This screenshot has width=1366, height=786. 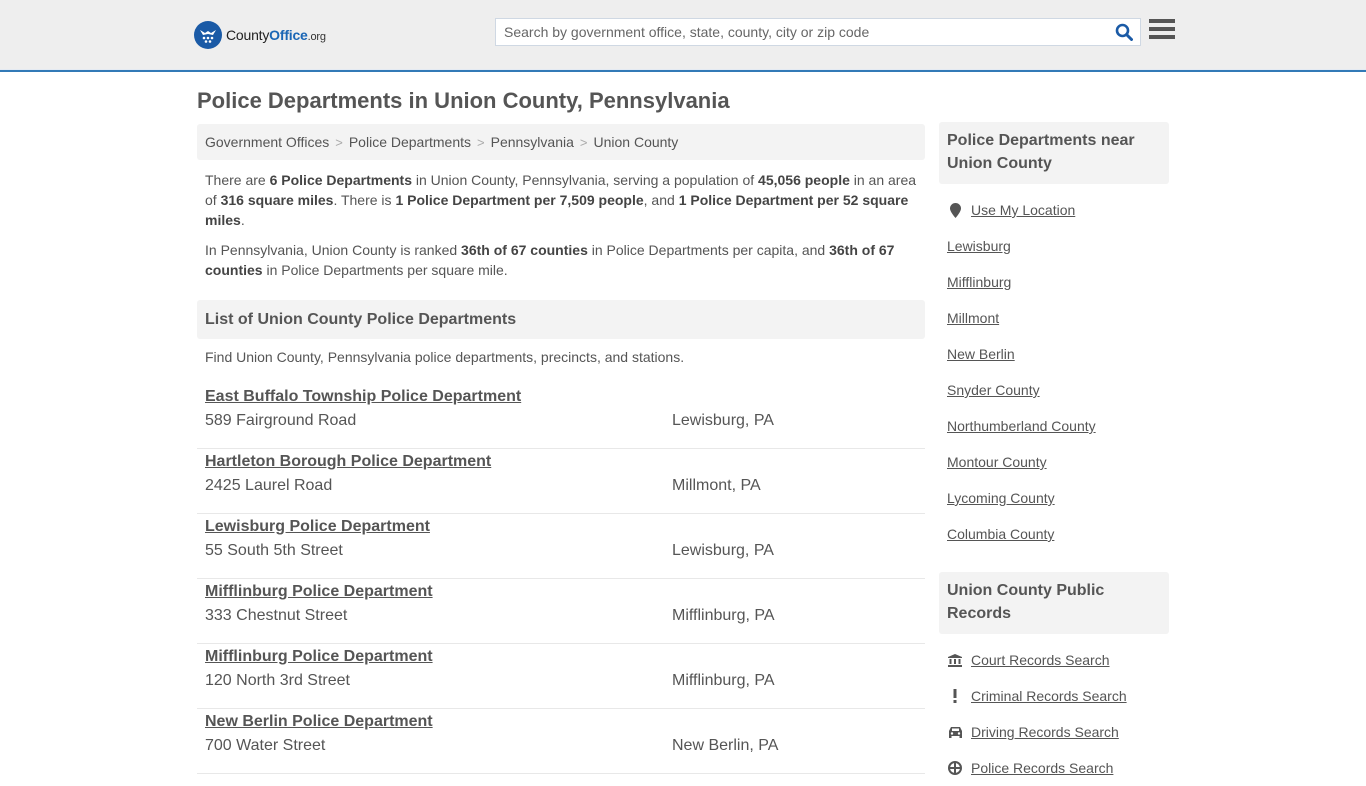 I want to click on list-heading: List of Union County Police Departments, so click(x=561, y=319).